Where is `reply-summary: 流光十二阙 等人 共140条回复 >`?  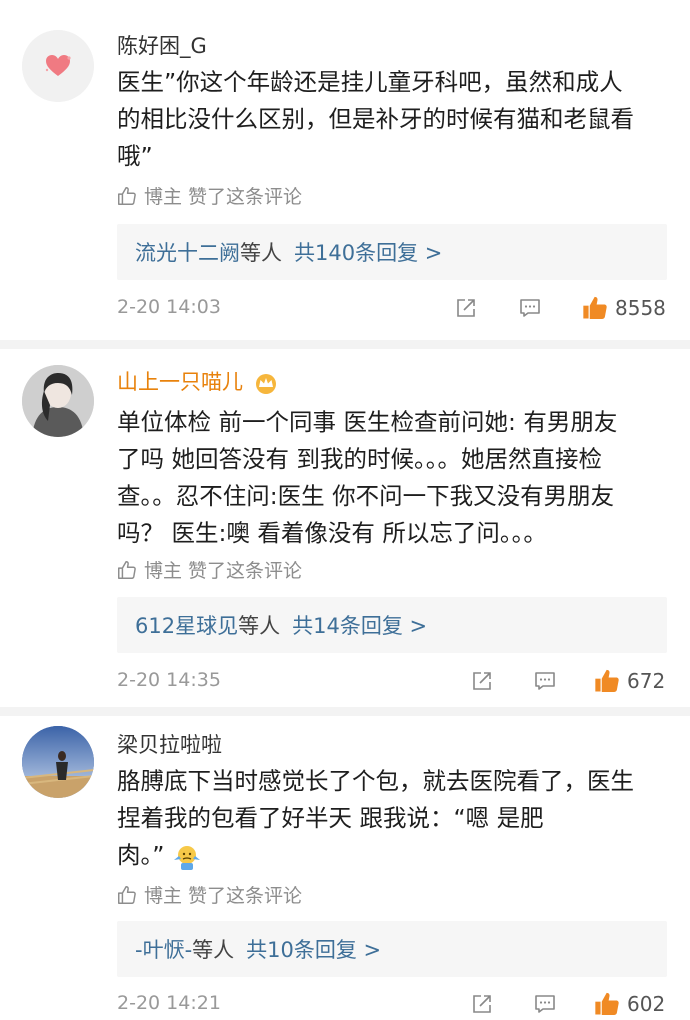
reply-summary: 流光十二阙 等人 共140条回复 > is located at coordinates (392, 252).